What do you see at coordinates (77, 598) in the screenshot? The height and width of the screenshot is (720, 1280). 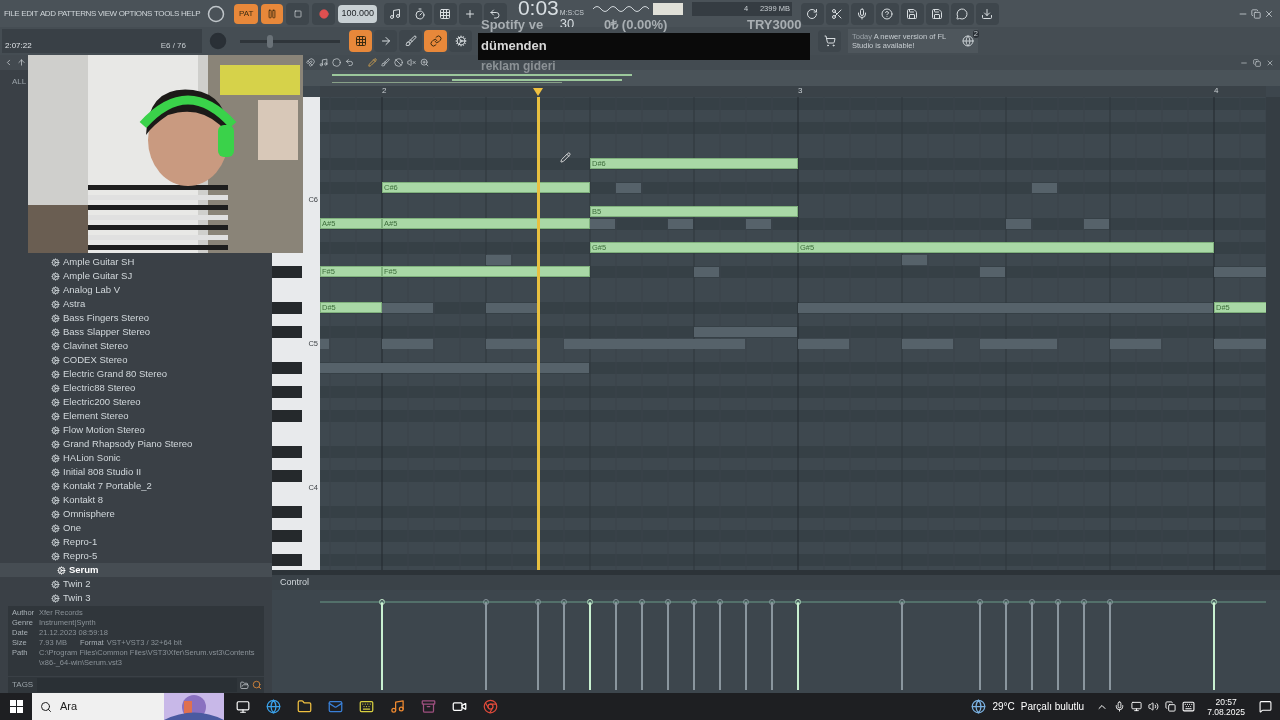 I see `plugin-name: Twin 3` at bounding box center [77, 598].